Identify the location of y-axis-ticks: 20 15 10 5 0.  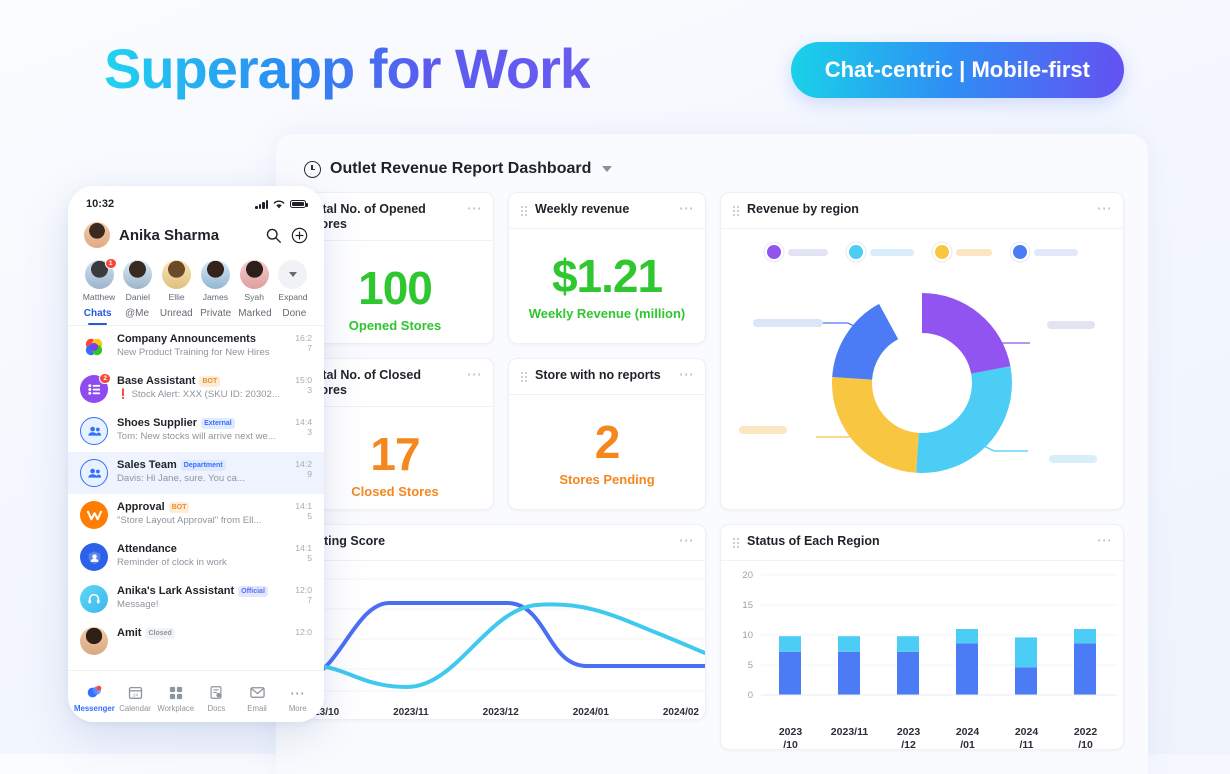
(747, 635).